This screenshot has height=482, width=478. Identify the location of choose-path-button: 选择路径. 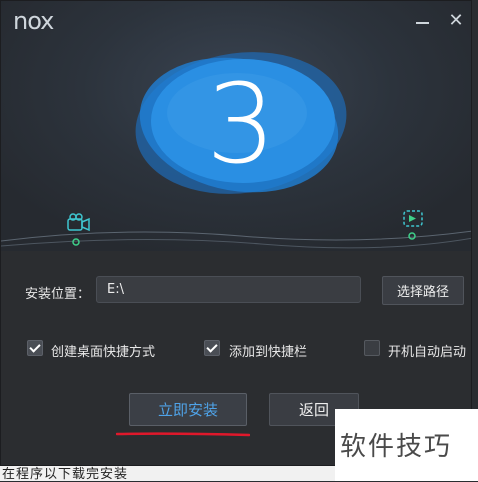
(423, 290).